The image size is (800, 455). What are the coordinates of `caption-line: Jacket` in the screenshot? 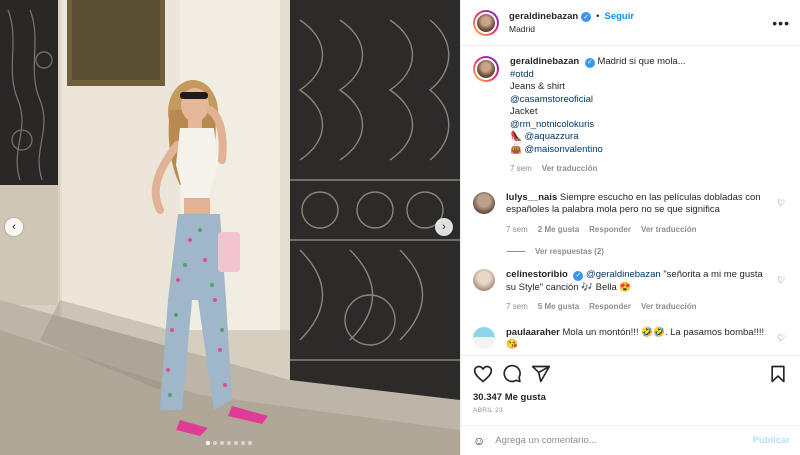 It's located at (524, 111).